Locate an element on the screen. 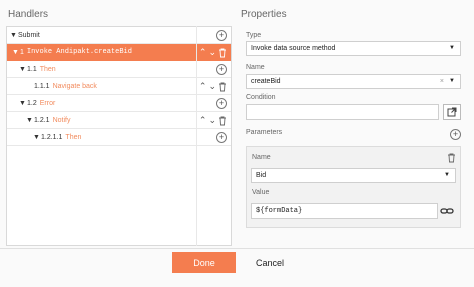 This screenshot has height=287, width=474. tree-row-label: Navigate back is located at coordinates (74, 86).